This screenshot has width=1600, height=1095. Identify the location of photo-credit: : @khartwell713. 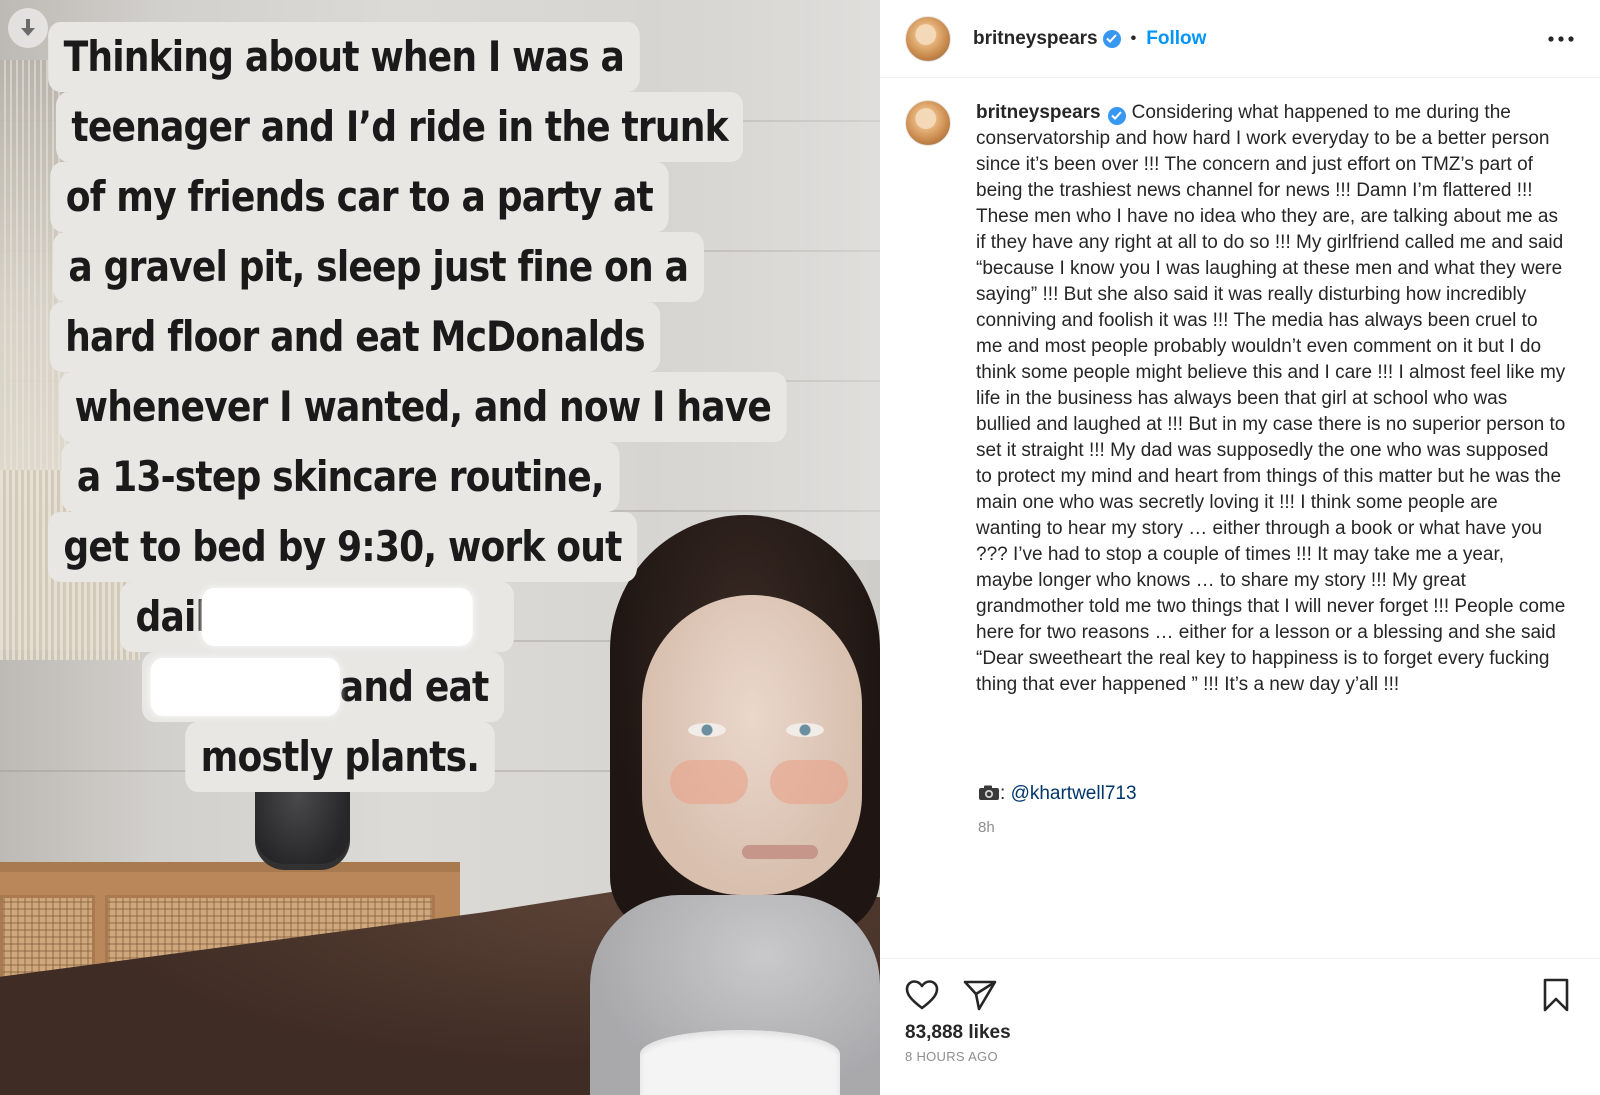
(1057, 794).